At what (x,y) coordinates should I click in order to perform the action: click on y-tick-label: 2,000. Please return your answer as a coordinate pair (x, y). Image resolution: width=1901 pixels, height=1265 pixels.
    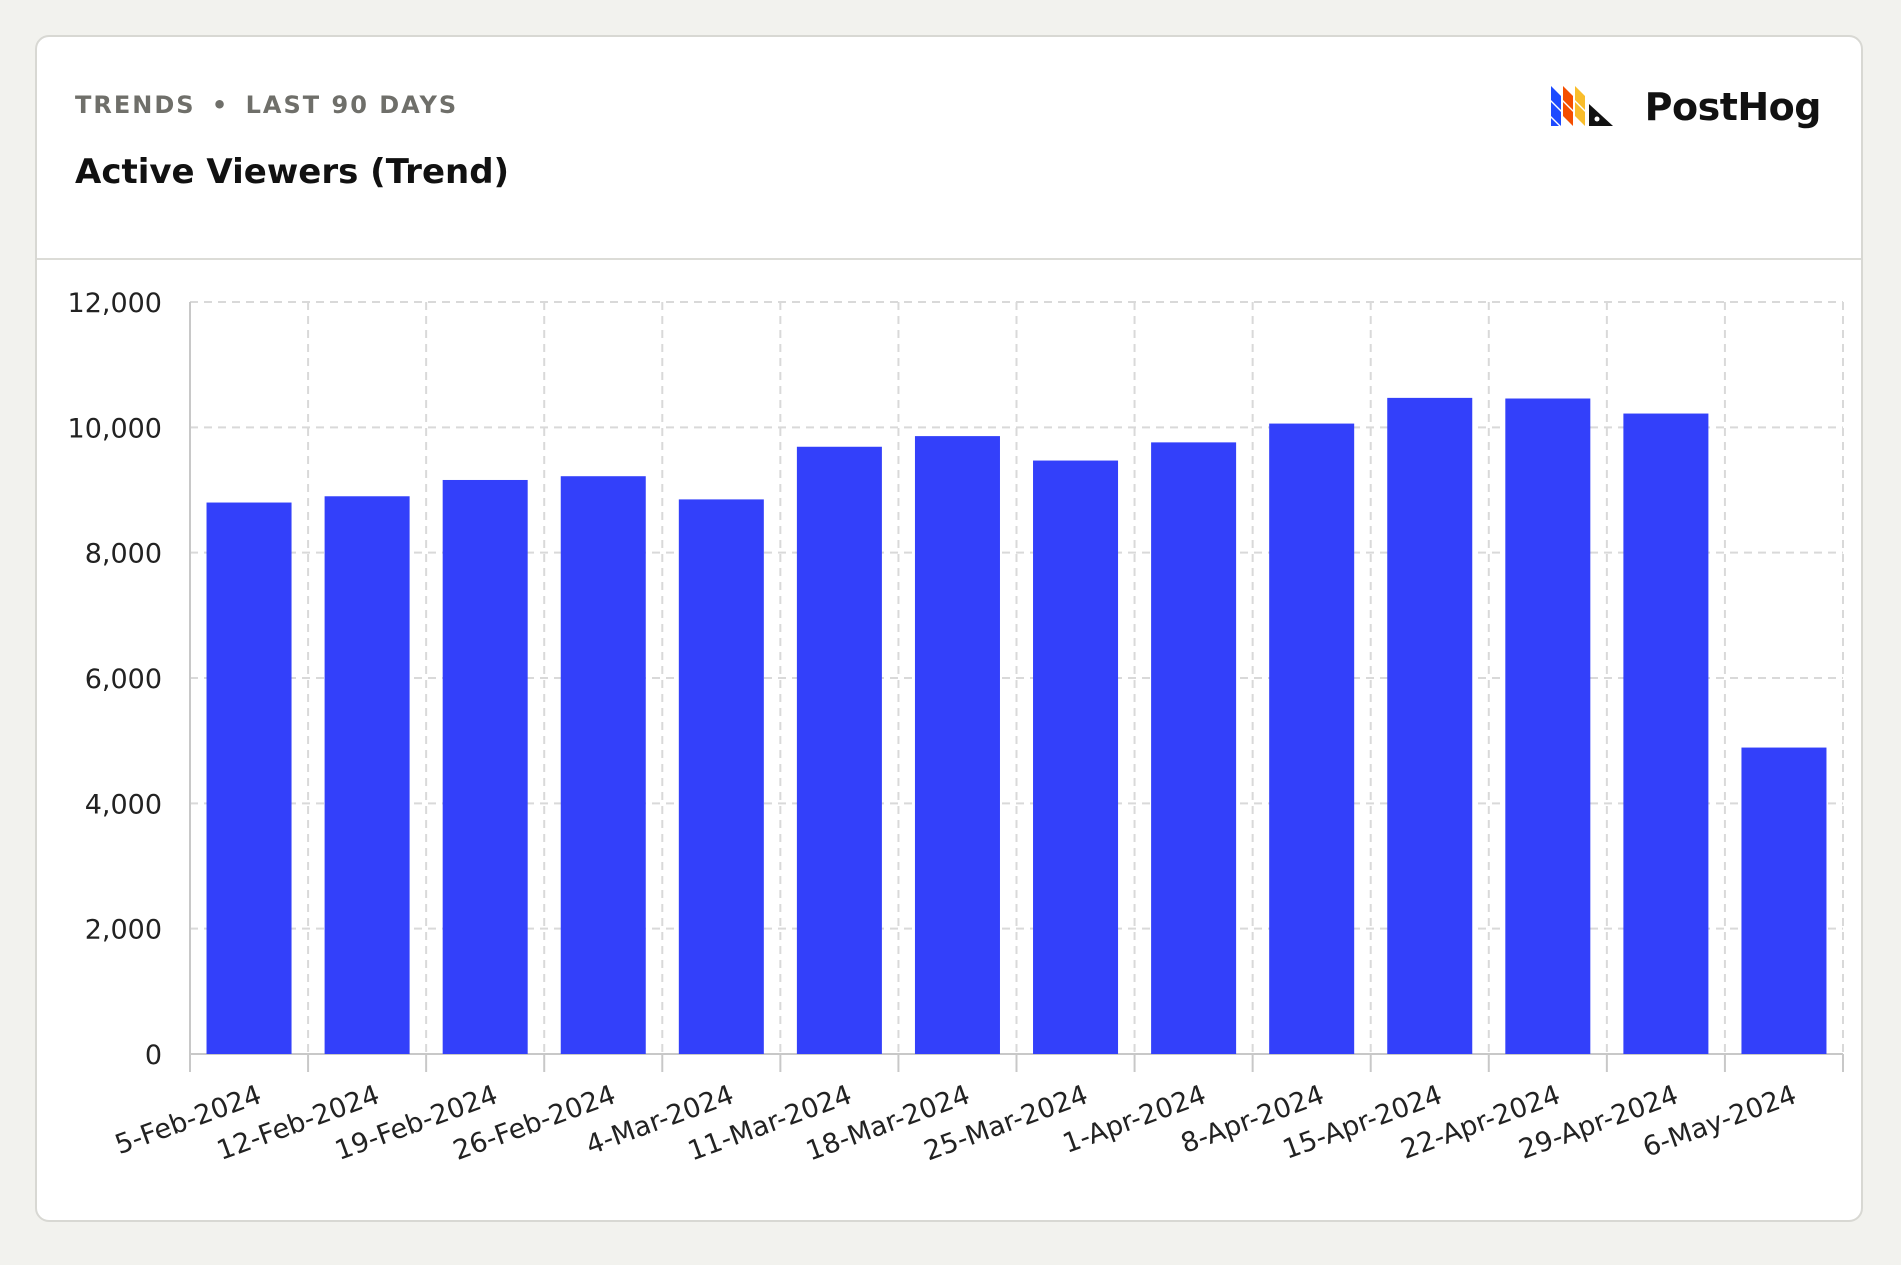
    Looking at the image, I should click on (123, 930).